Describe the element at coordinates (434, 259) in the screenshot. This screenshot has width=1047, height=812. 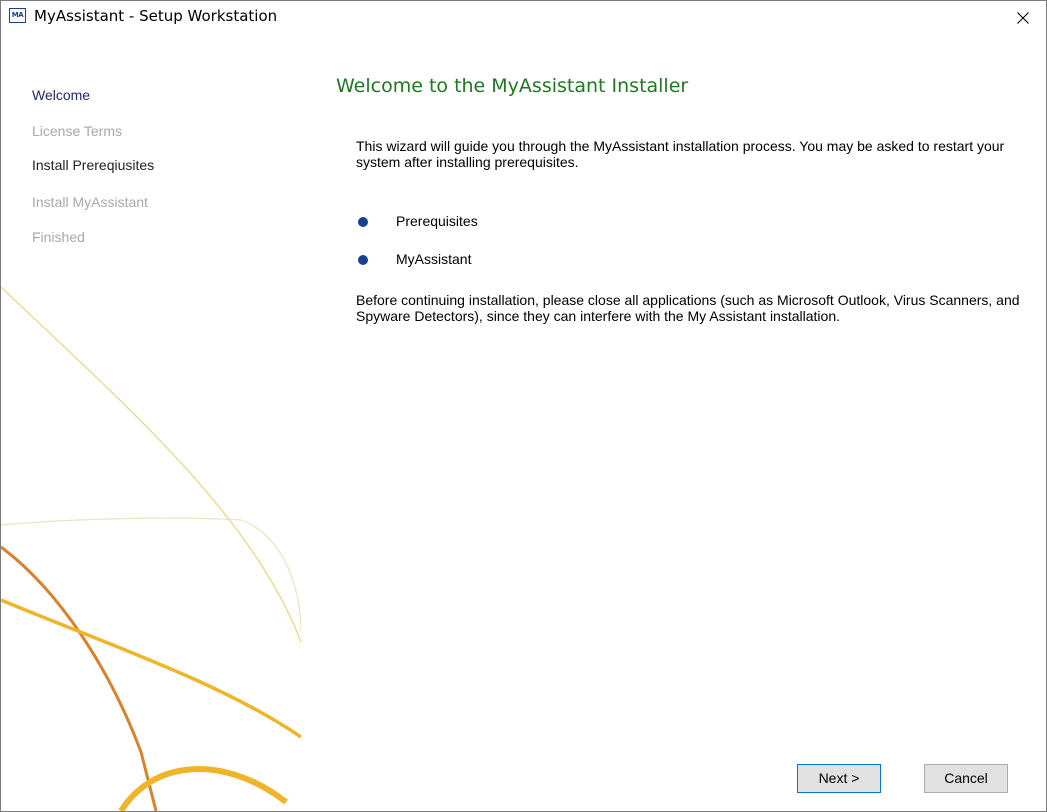
I see `list-item-label: MyAssistant` at that location.